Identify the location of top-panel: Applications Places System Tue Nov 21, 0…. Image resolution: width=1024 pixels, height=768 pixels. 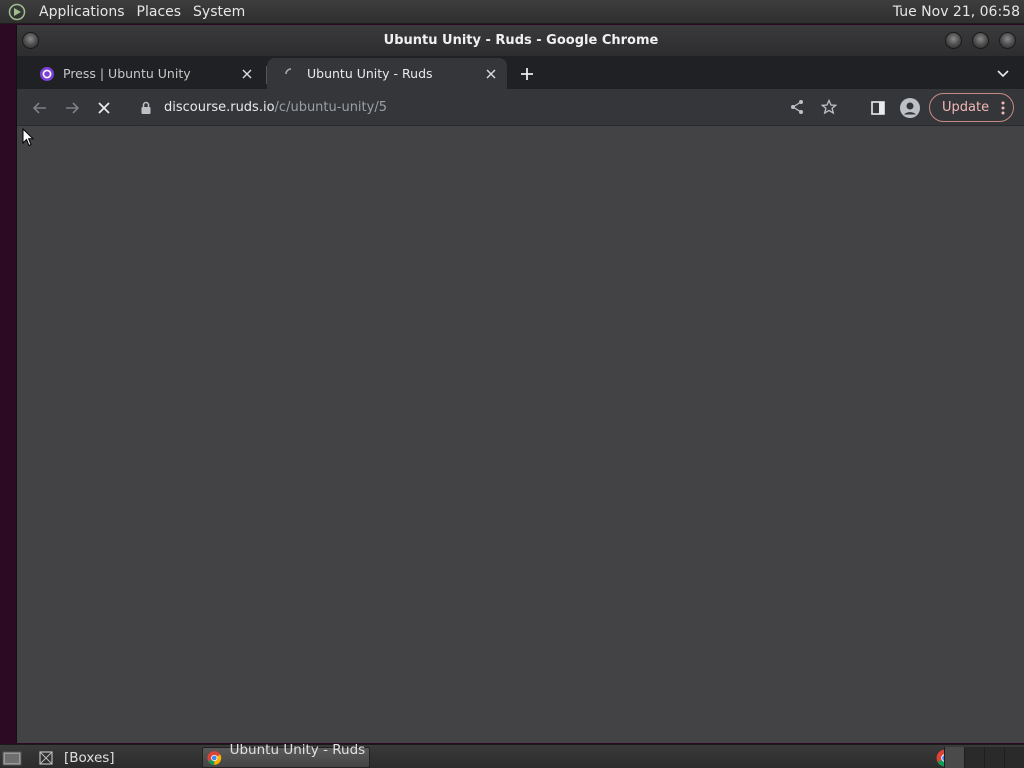
(512, 12).